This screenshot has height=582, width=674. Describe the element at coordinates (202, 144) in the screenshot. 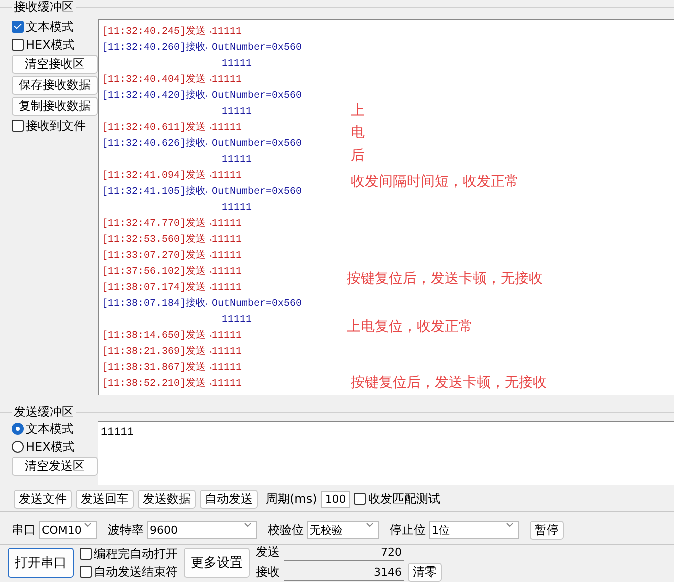

I see `log-line: [11:32:40.626]接收←OutNumber=0x560` at that location.